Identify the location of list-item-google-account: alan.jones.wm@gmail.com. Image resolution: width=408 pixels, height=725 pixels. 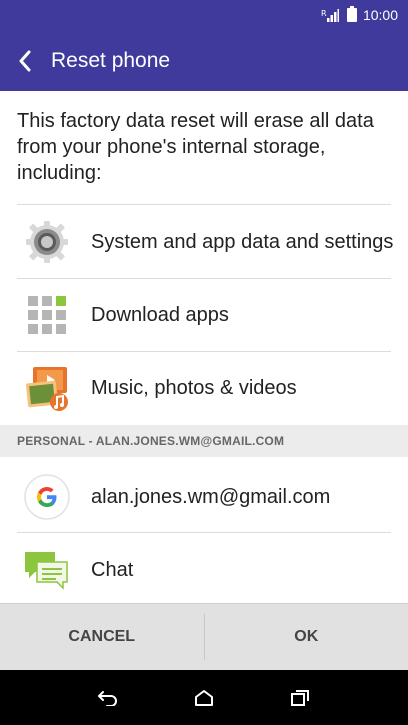
(204, 497).